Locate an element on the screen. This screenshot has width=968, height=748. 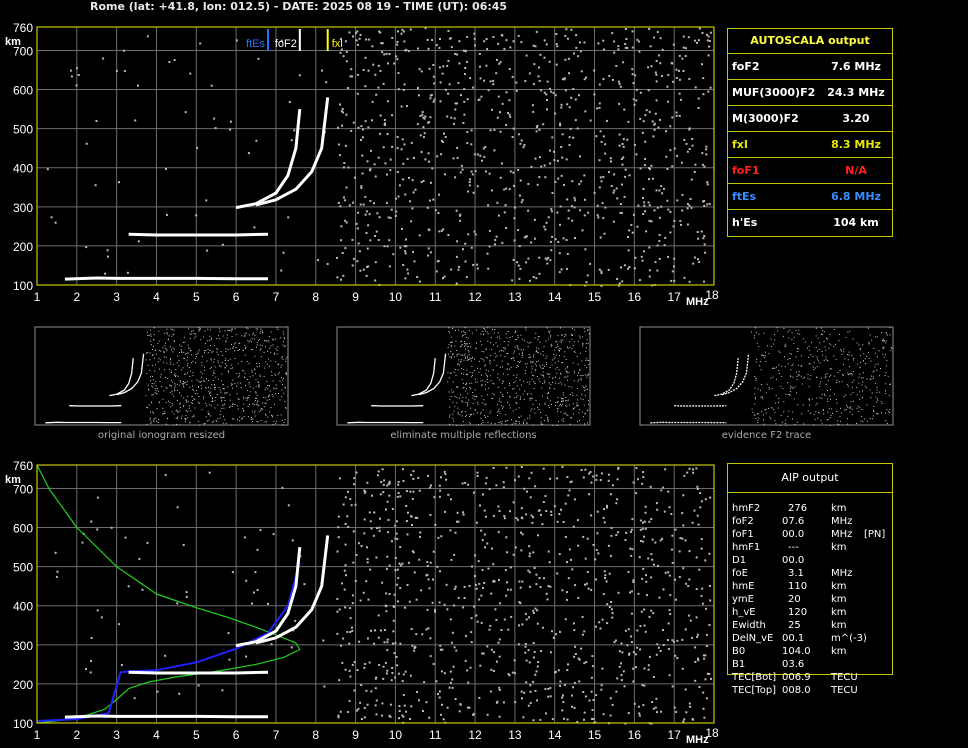
aip-value: --- is located at coordinates (793, 547).